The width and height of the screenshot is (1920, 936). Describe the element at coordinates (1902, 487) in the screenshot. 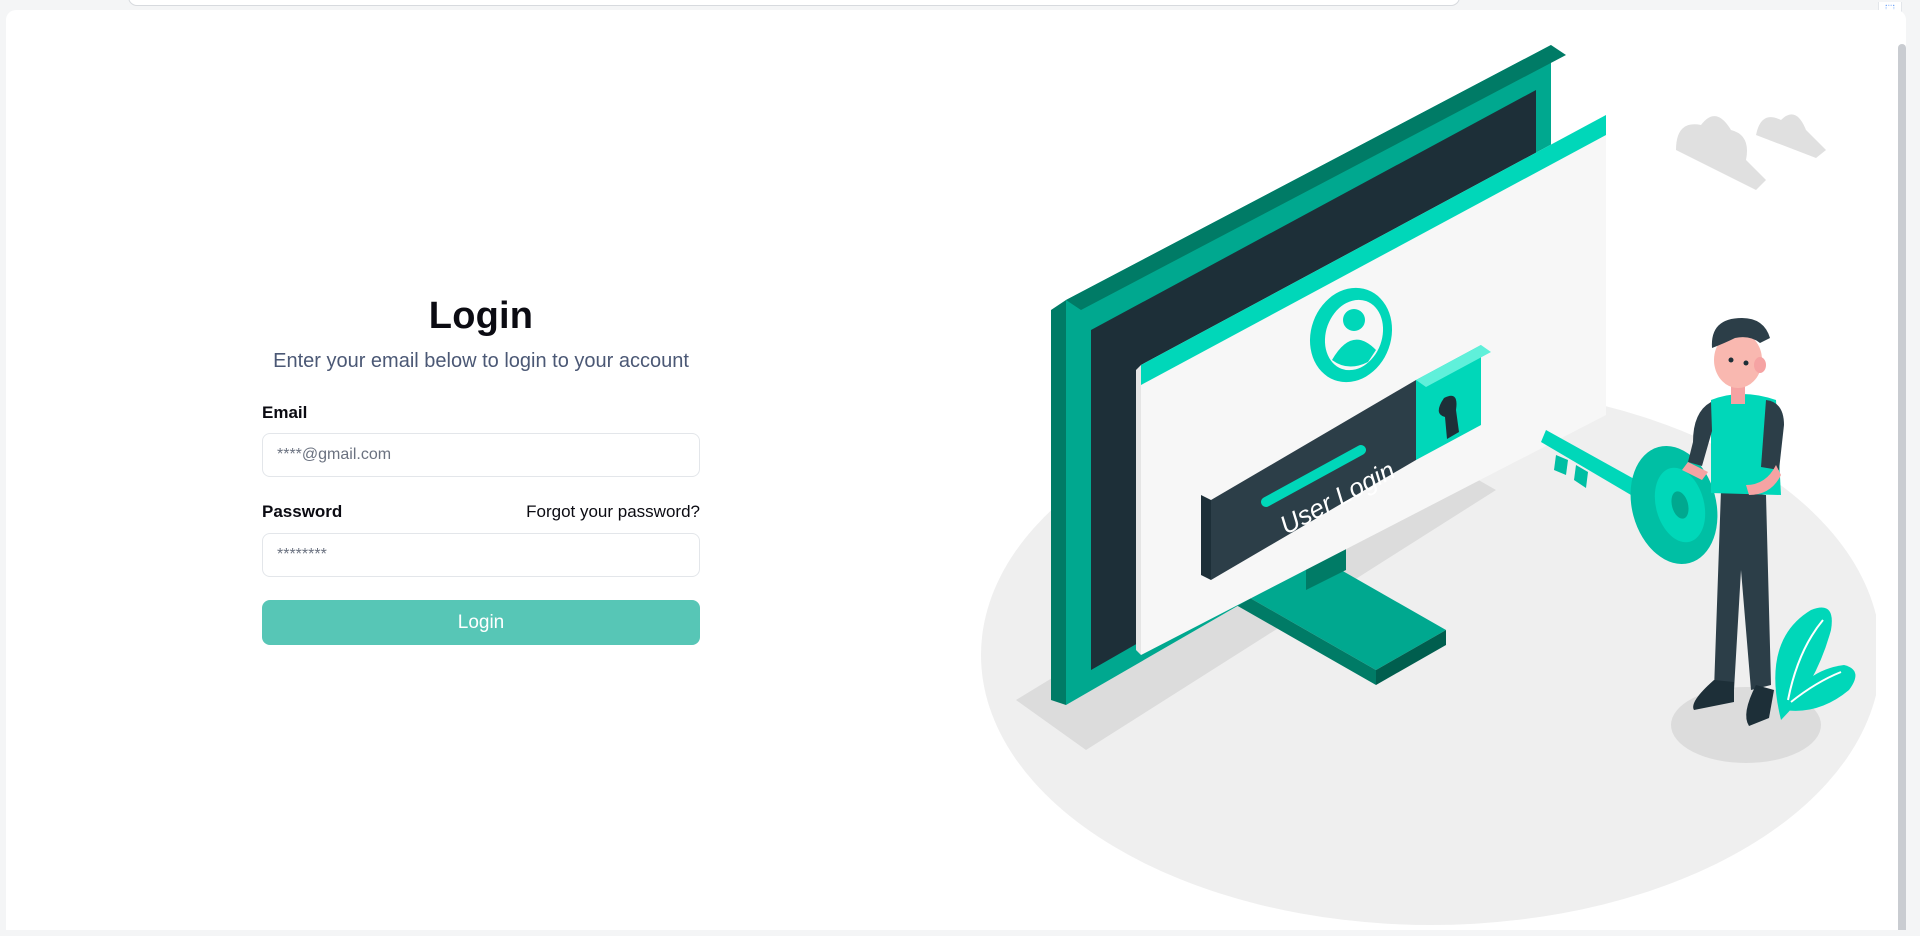

I see `vertical-scrollbar` at that location.